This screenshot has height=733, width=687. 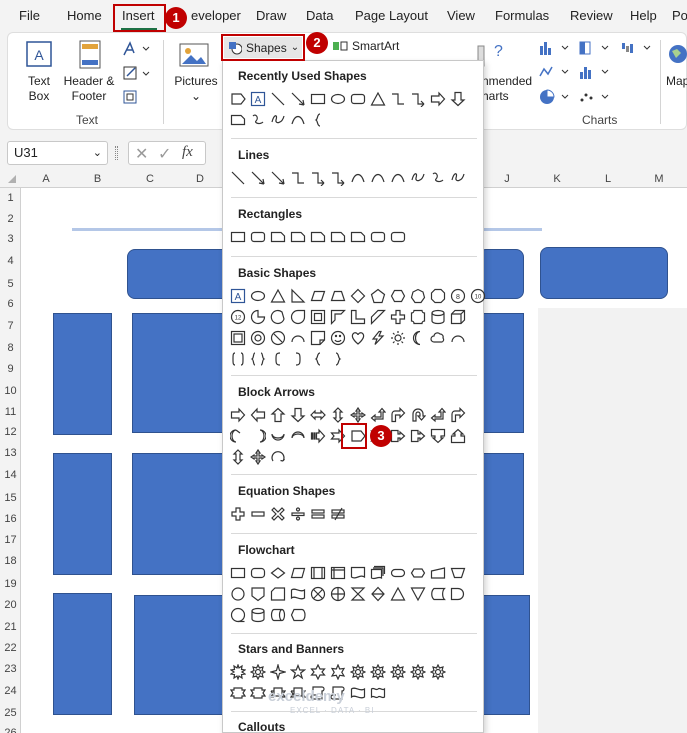 What do you see at coordinates (258, 615) in the screenshot?
I see `shape-fMag-icon` at bounding box center [258, 615].